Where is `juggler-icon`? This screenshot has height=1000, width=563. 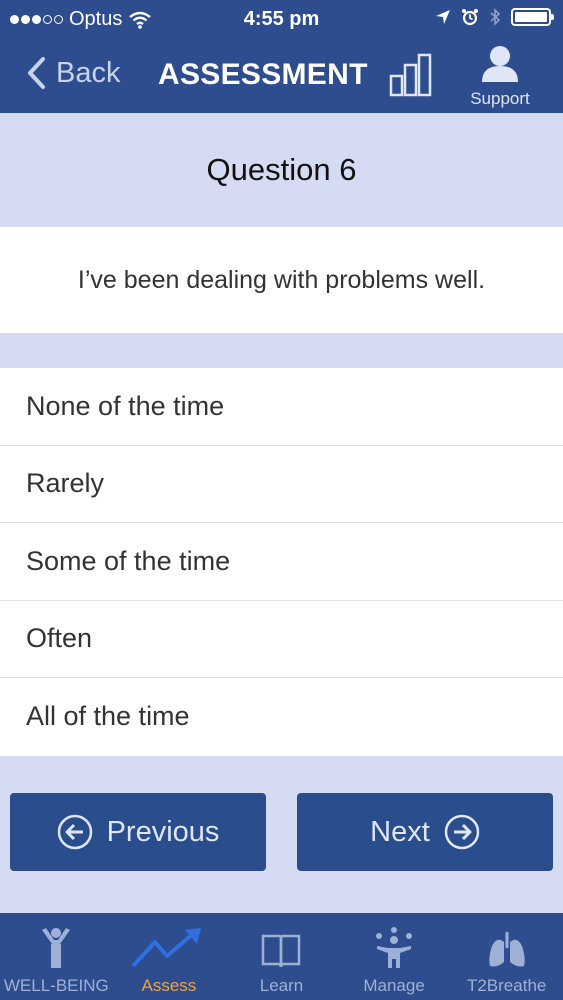
juggler-icon is located at coordinates (394, 947).